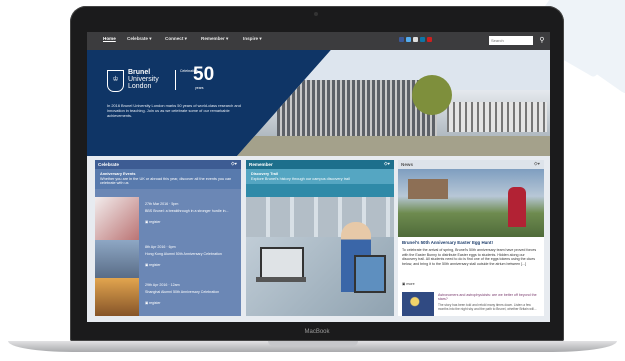  Describe the element at coordinates (317, 332) in the screenshot. I see `laptop-brand: MacBook` at that location.